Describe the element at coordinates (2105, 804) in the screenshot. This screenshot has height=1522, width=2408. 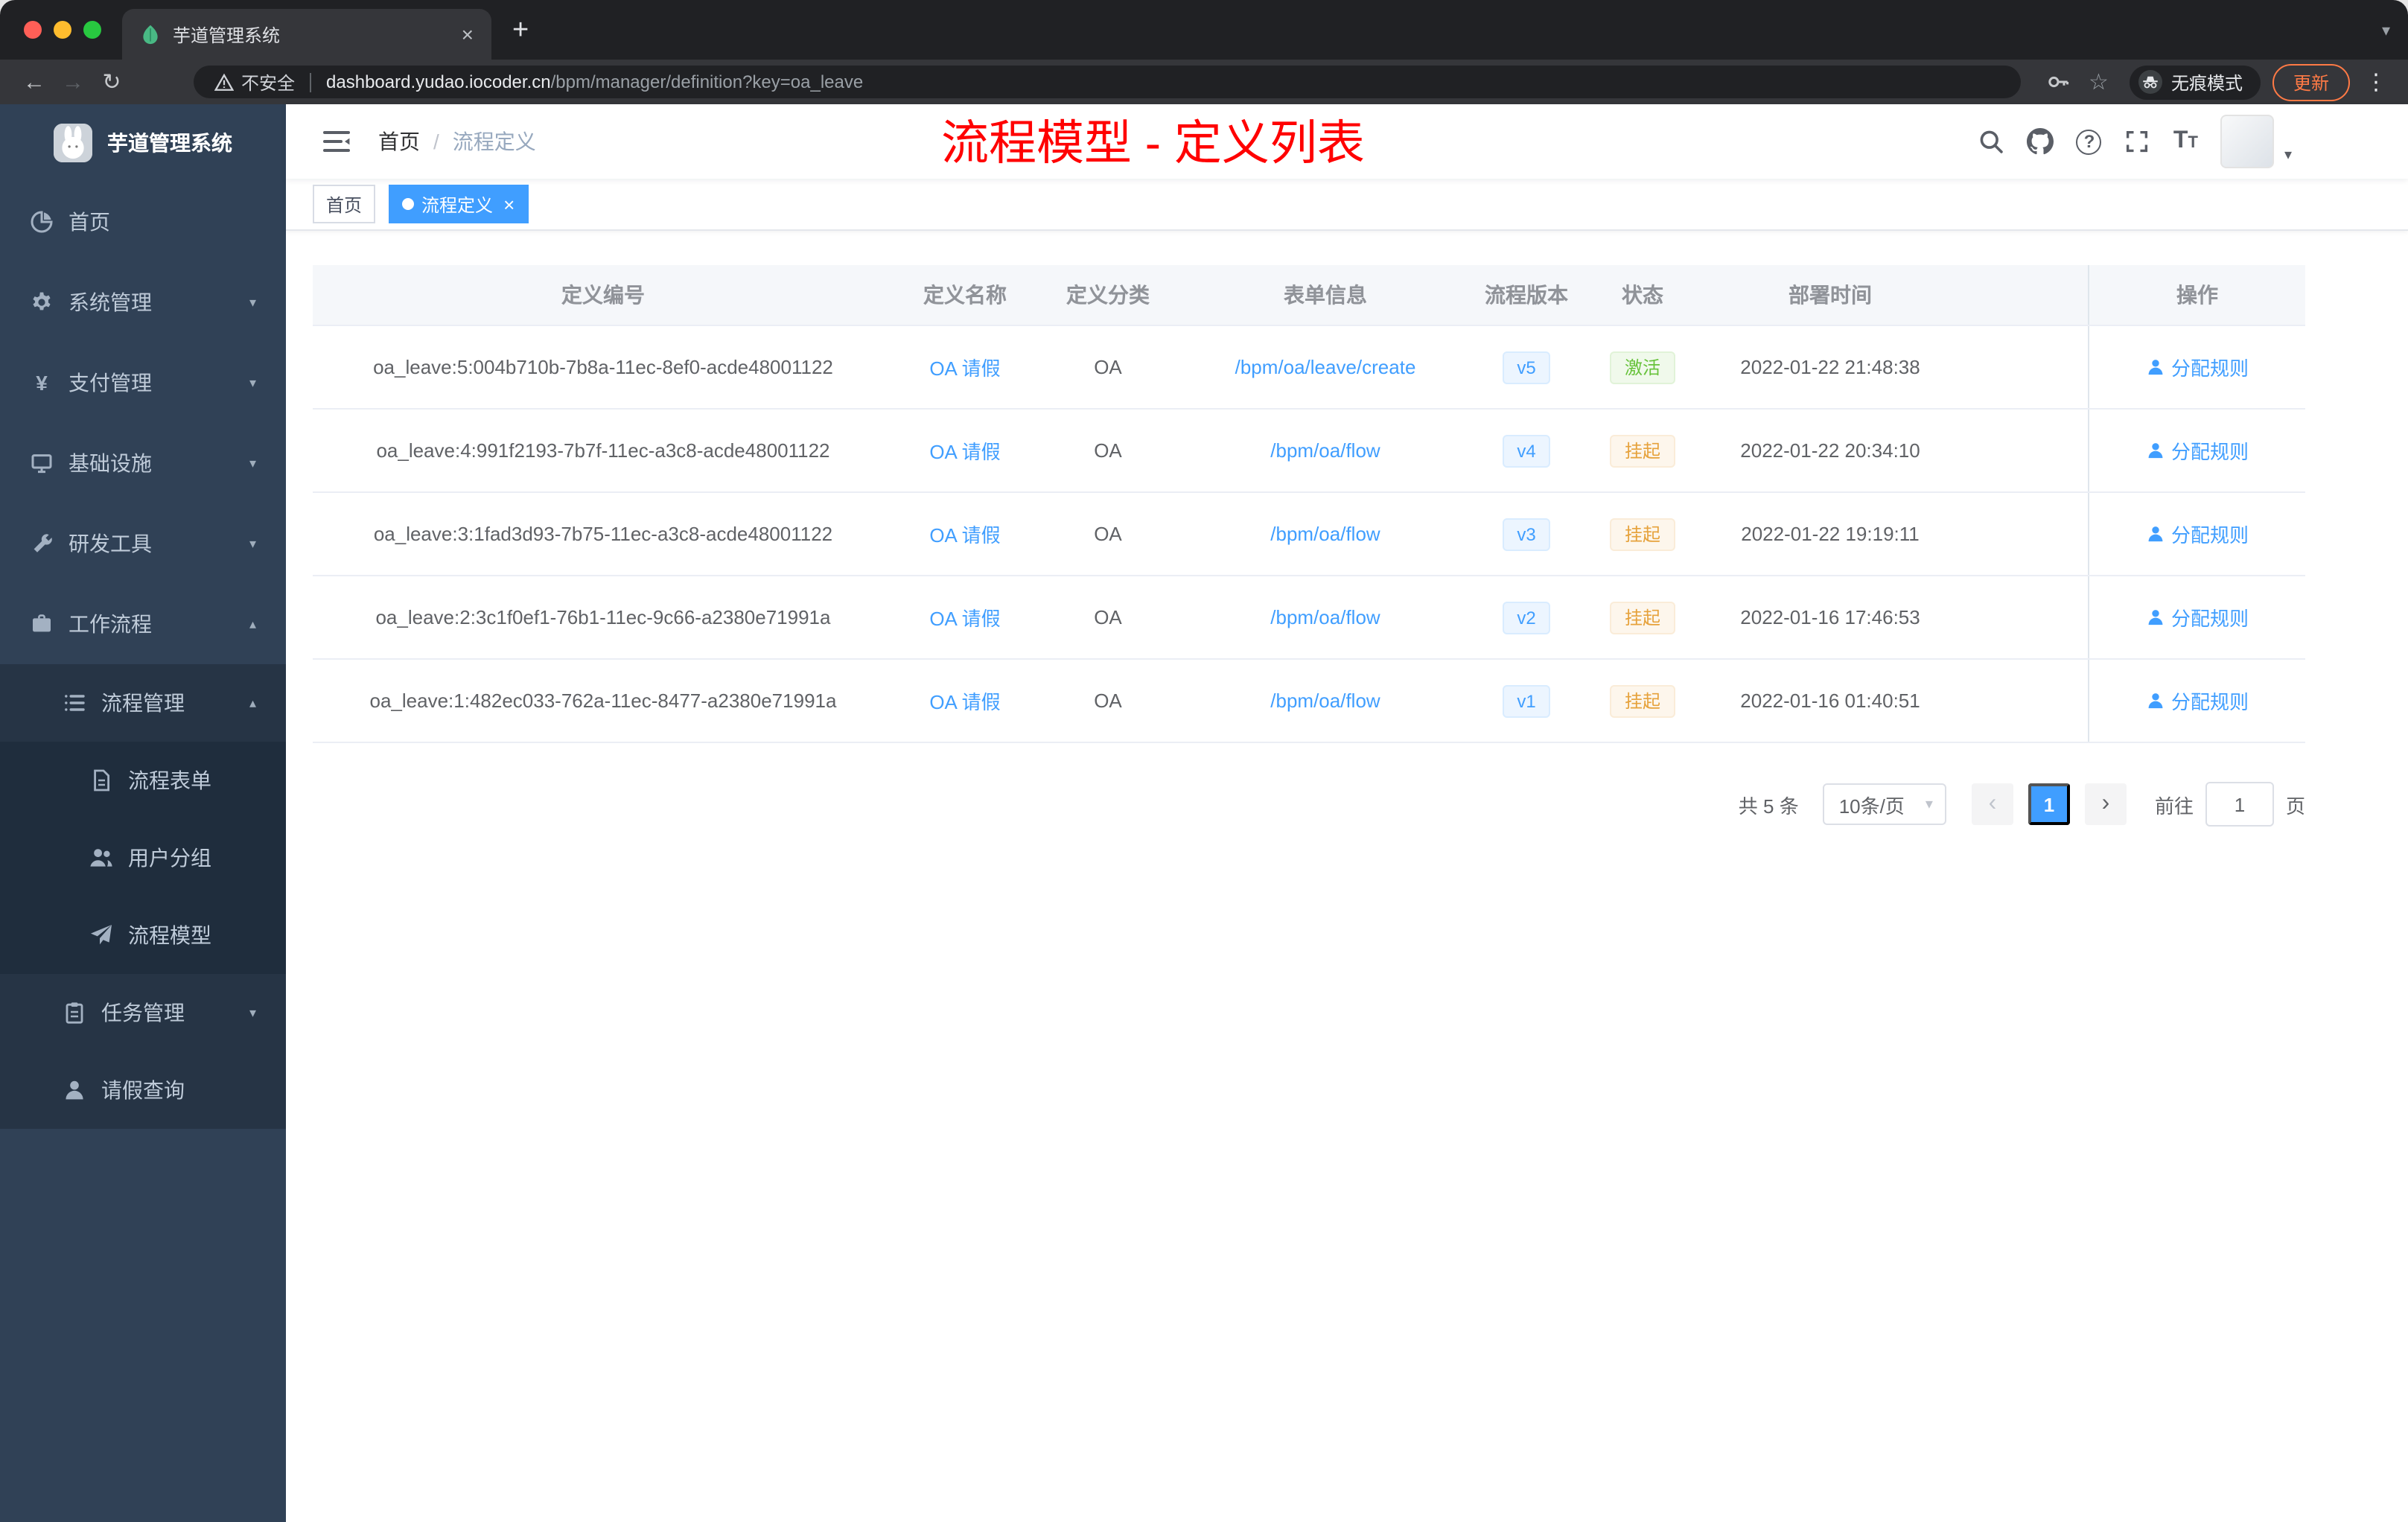
I see `next-page-button: ›` at that location.